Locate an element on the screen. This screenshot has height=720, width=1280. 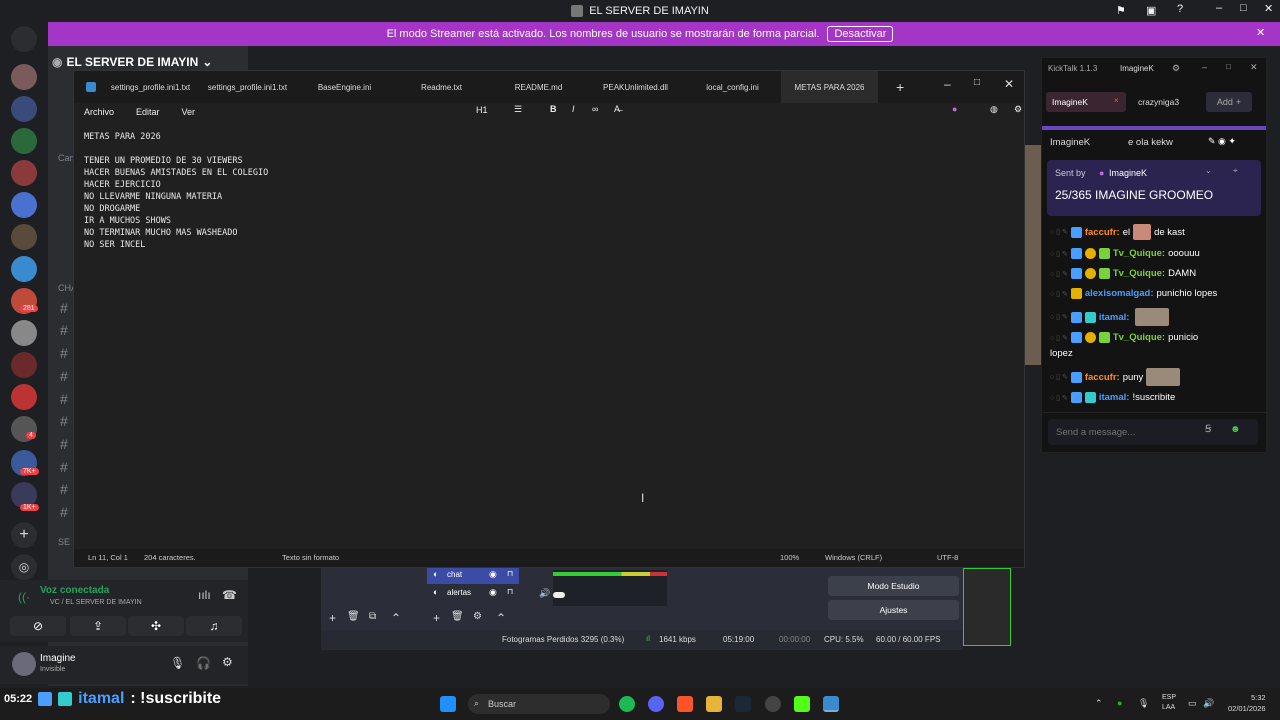
volume-icon: 🔊 is located at coordinates (1208, 703).